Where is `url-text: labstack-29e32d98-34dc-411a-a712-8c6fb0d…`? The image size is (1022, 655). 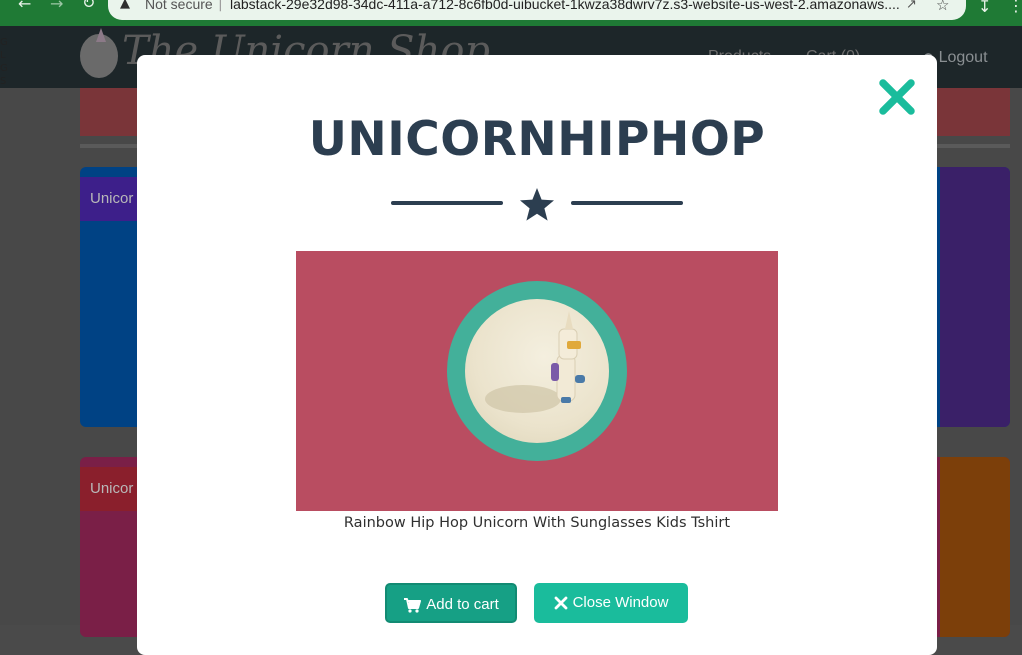 url-text: labstack-29e32d98-34dc-411a-a712-8c6fb0d… is located at coordinates (565, 6).